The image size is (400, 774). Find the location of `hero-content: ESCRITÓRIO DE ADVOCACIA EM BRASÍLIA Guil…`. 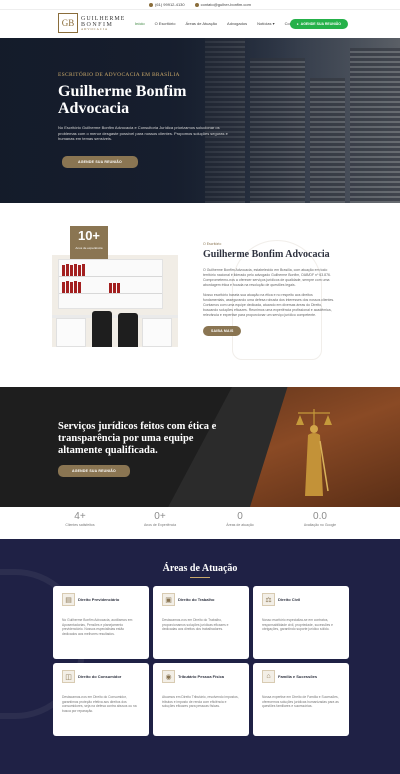

hero-content: ESCRITÓRIO DE ADVOCACIA EM BRASÍLIA Guil… is located at coordinates (145, 120).